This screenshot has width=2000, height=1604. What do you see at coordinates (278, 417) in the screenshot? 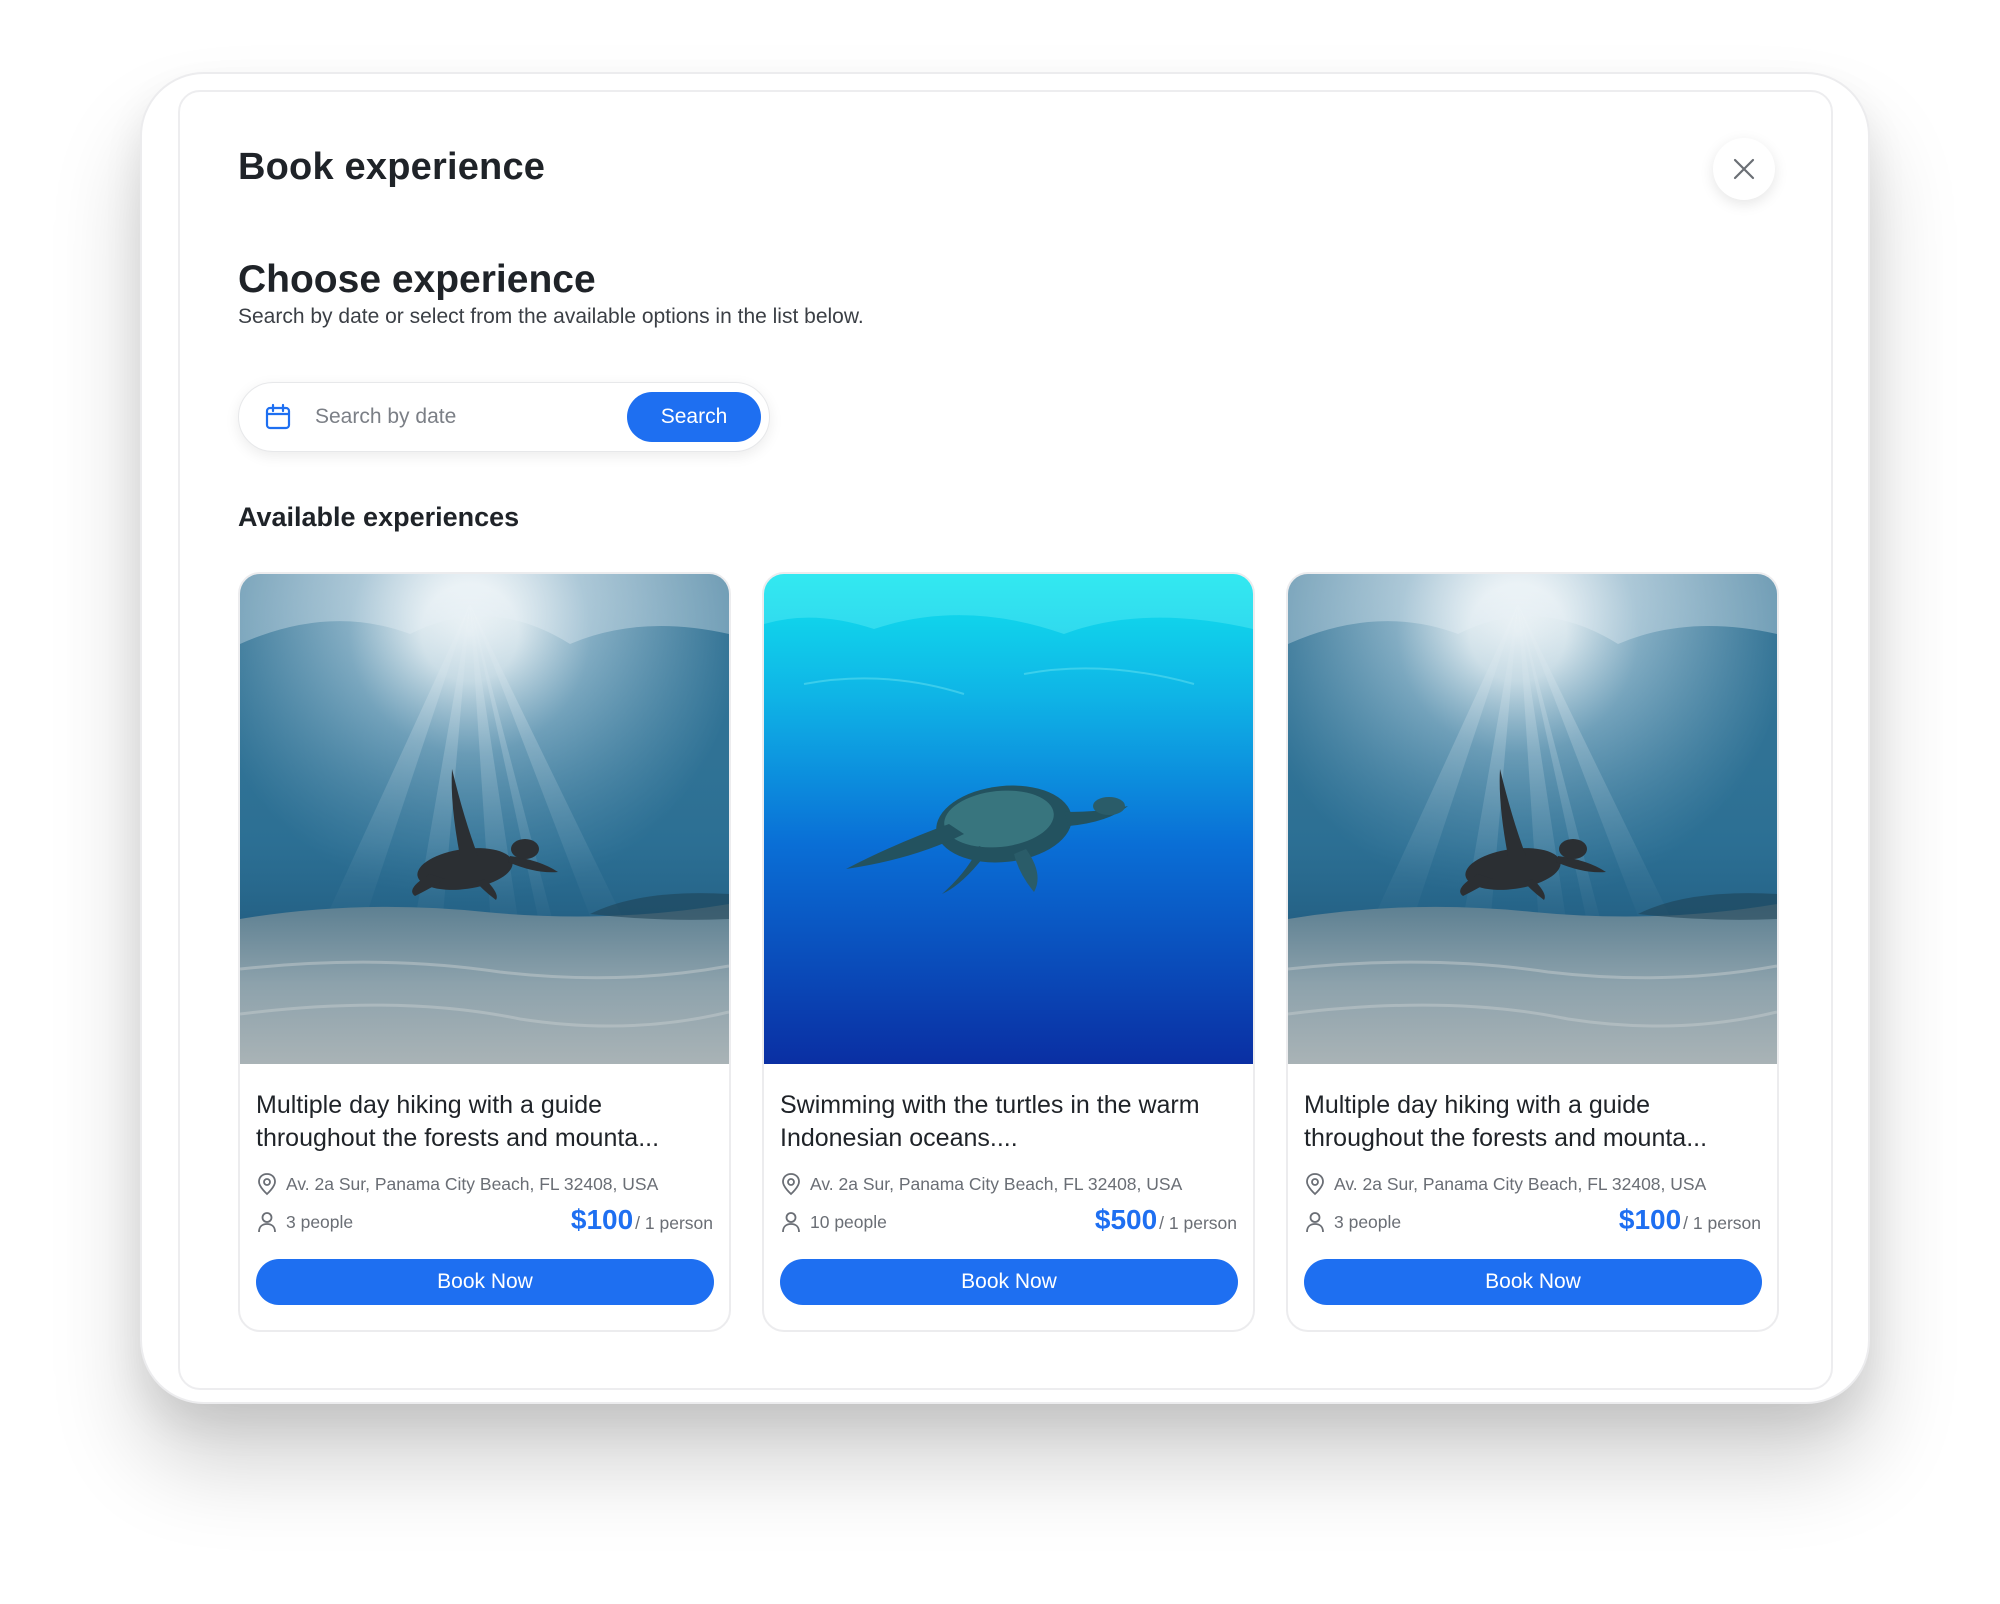
I see `calendar-icon` at bounding box center [278, 417].